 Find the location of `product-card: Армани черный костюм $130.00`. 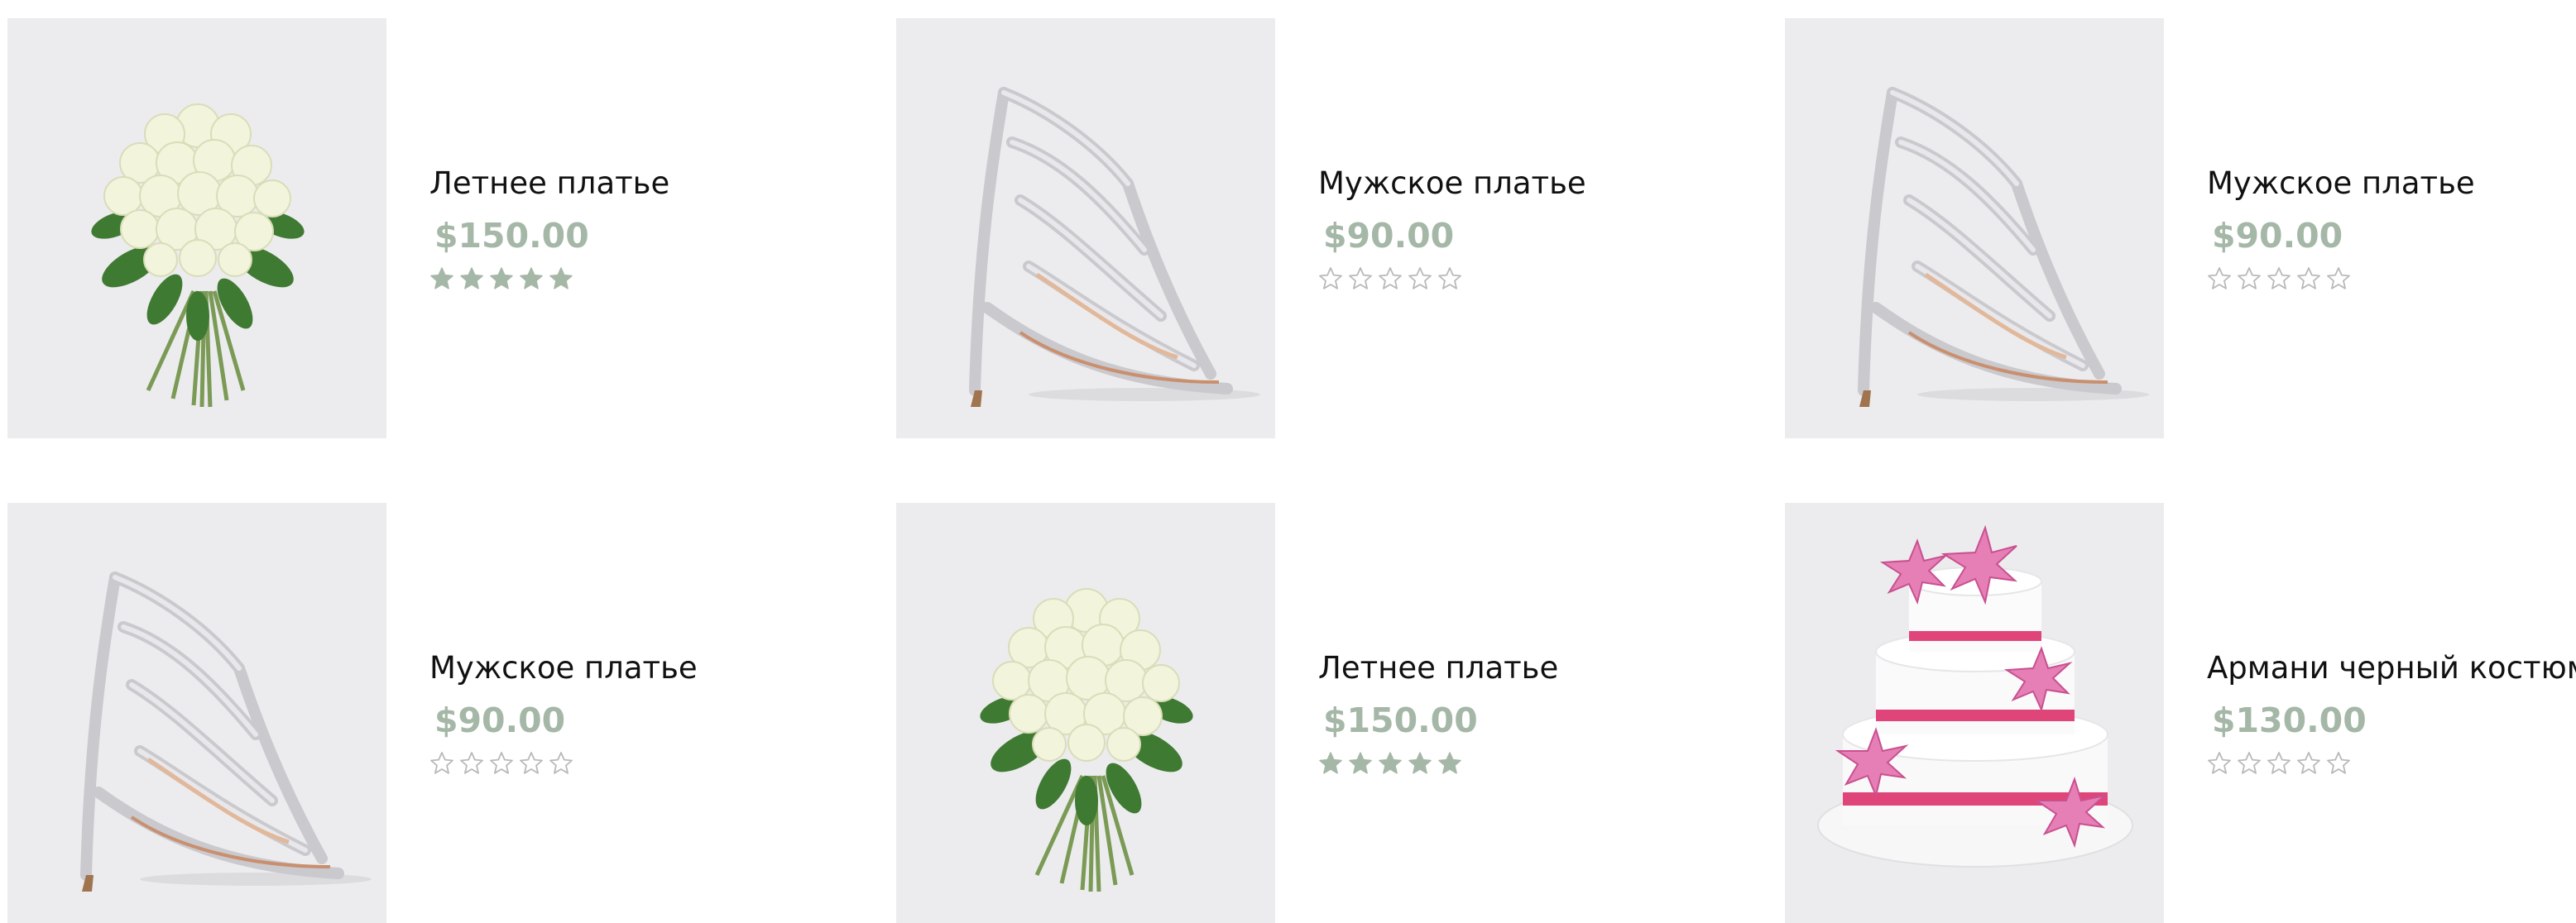

product-card: Армани черный костюм $130.00 is located at coordinates (2181, 713).